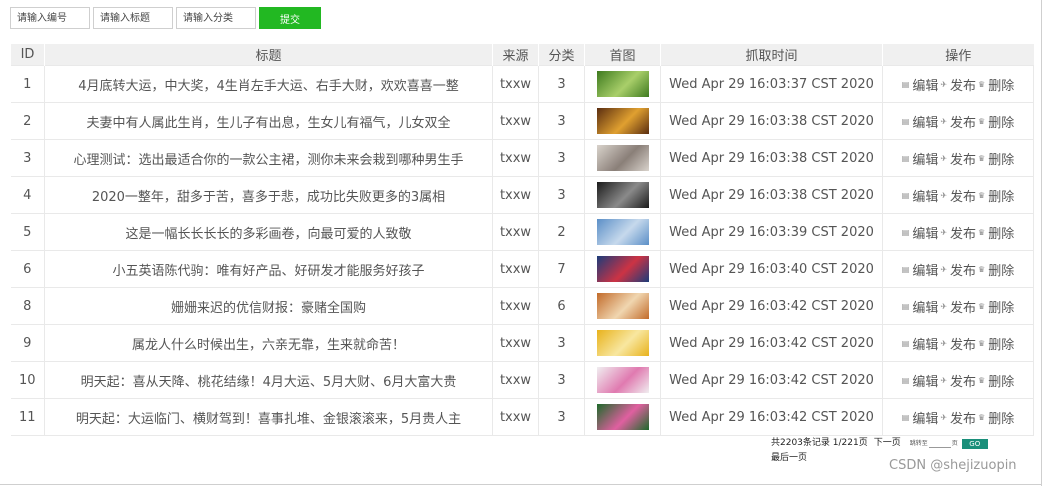  Describe the element at coordinates (50, 18) in the screenshot. I see `id-search-input` at that location.